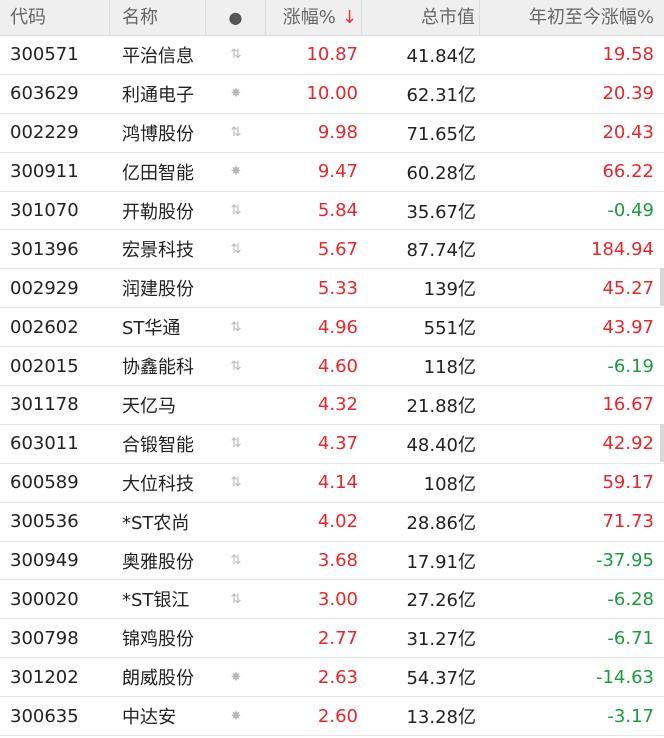 The height and width of the screenshot is (738, 664). Describe the element at coordinates (44, 210) in the screenshot. I see `stock-code: 301070` at that location.